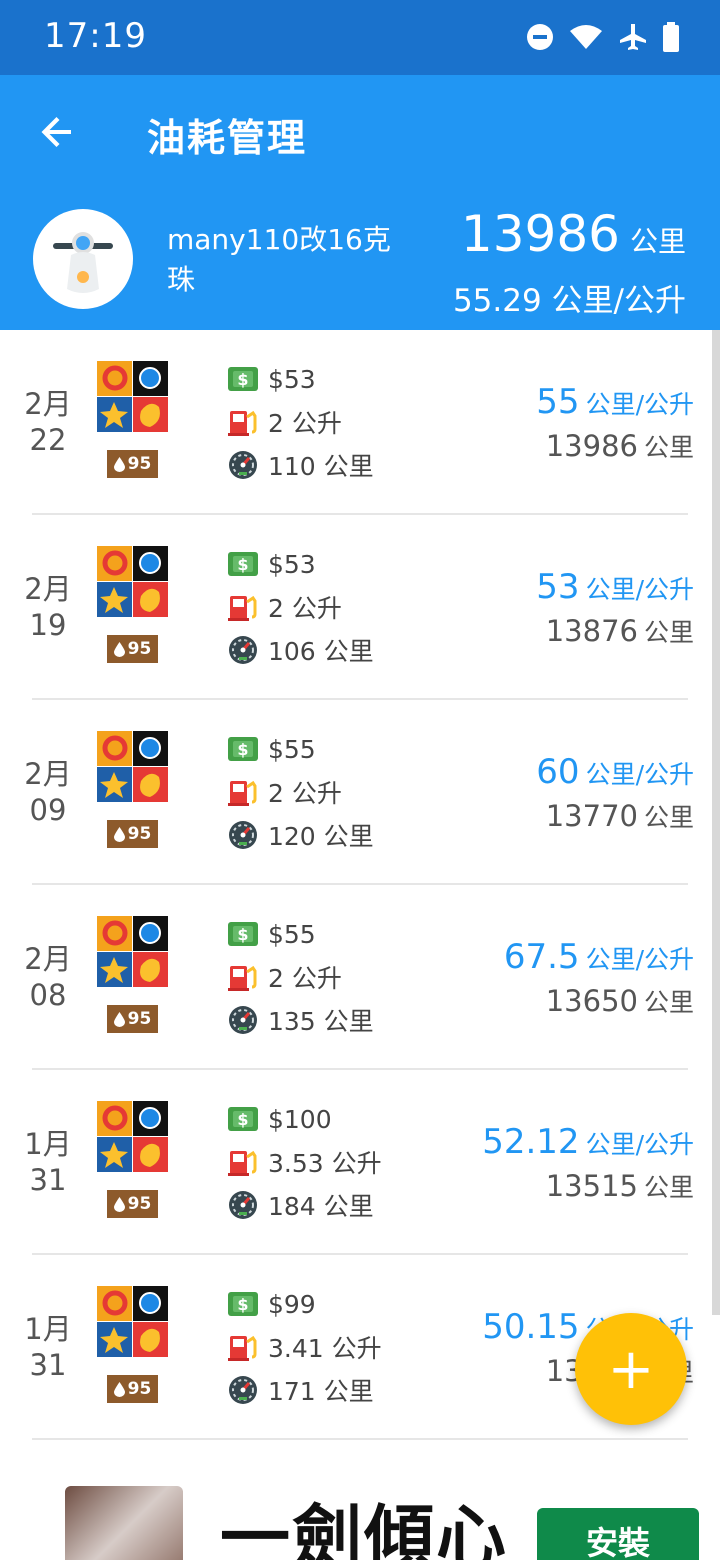  I want to click on record-cost: $ $99, so click(272, 1304).